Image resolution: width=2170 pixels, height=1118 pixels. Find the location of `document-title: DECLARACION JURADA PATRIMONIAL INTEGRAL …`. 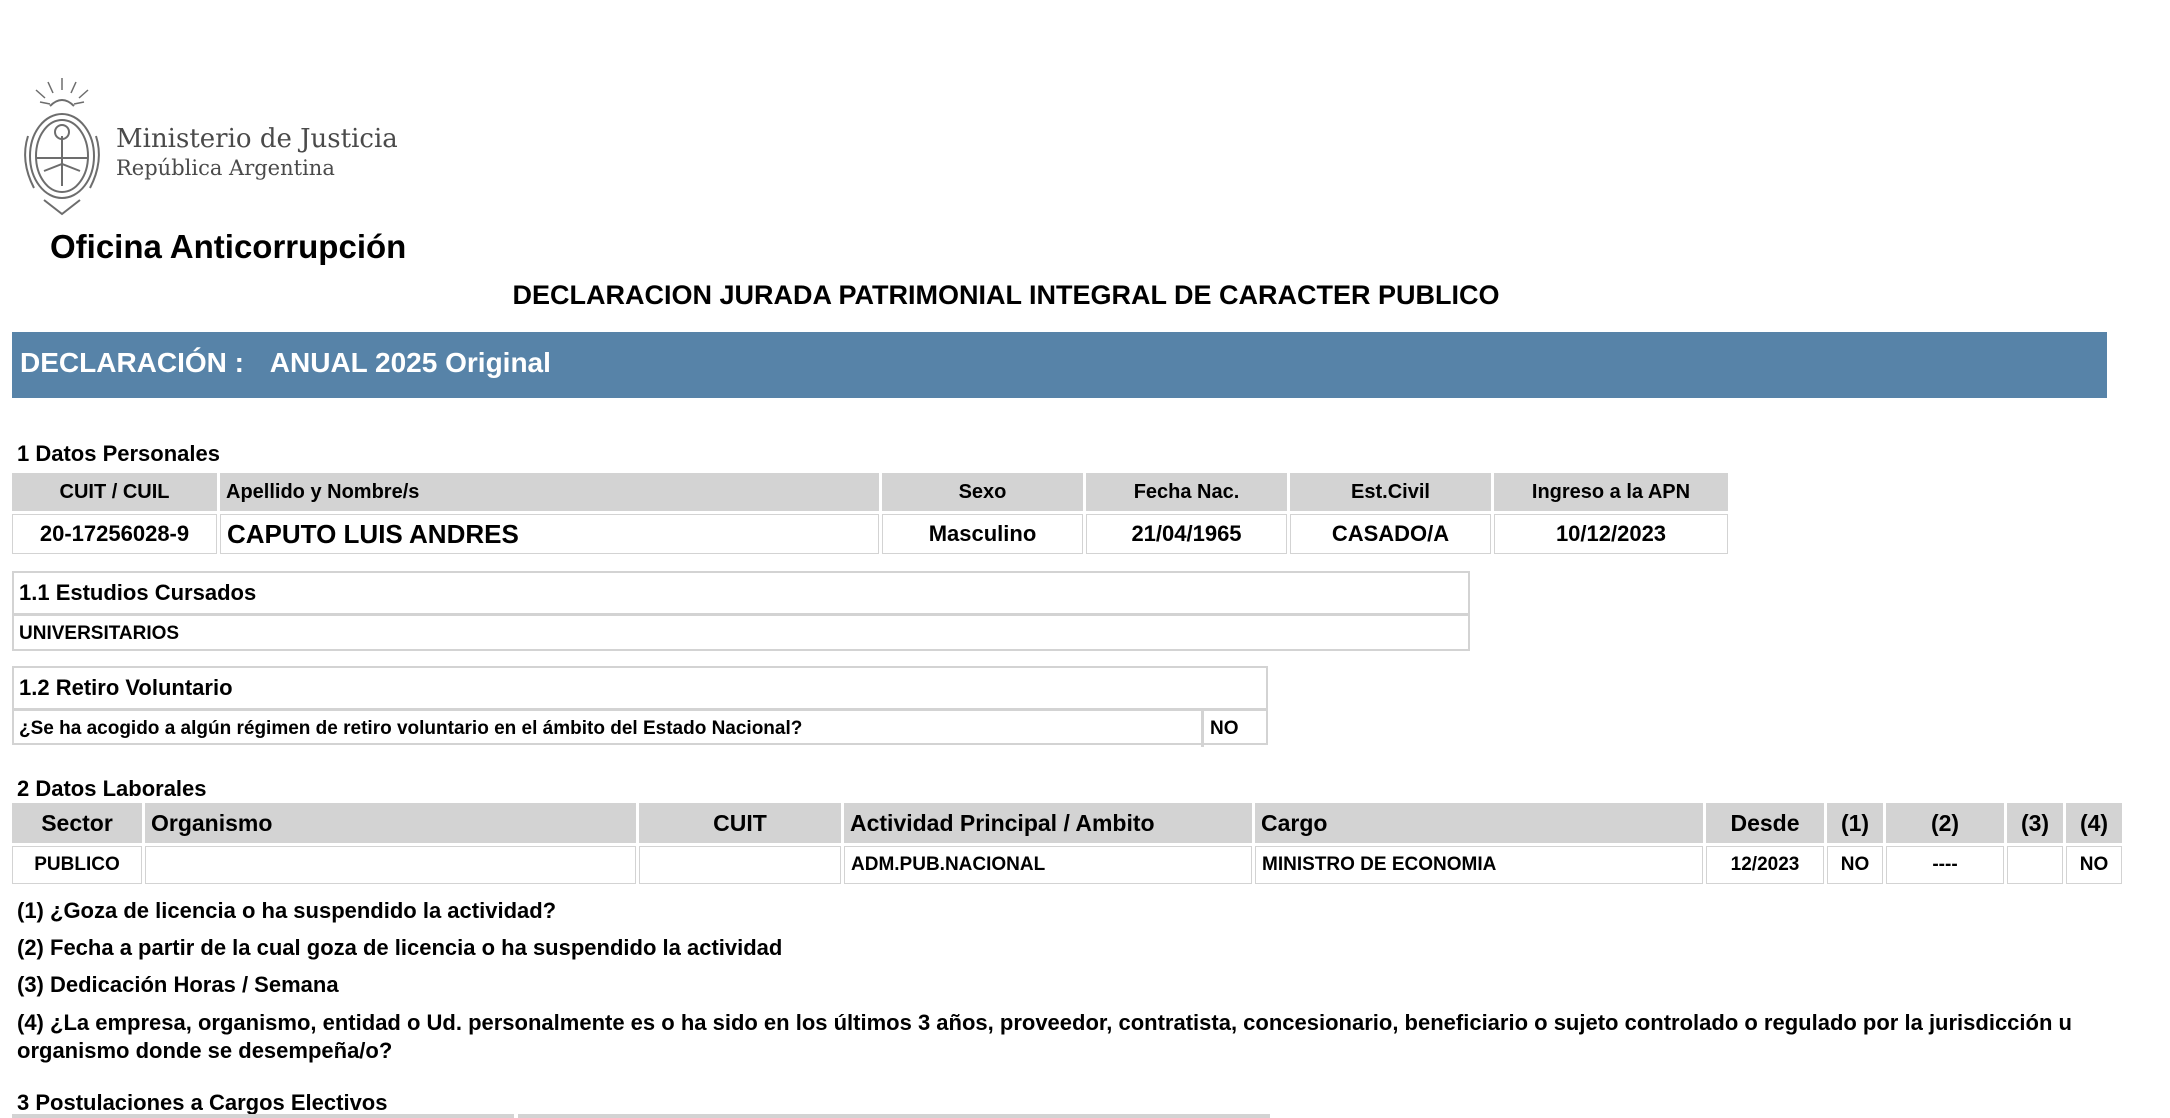

document-title: DECLARACION JURADA PATRIMONIAL INTEGRAL … is located at coordinates (1006, 295).